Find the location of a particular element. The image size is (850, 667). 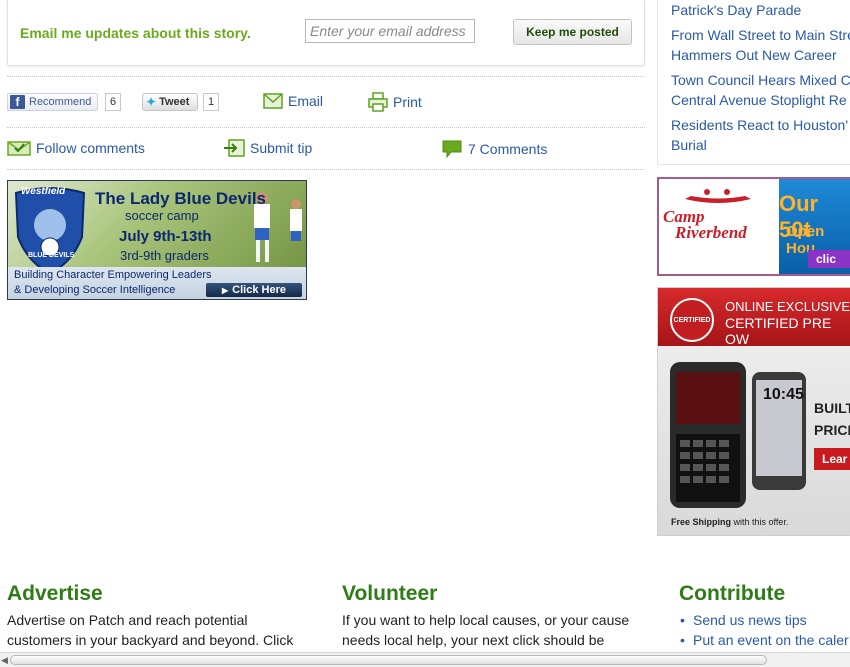

ad-tagline-1: Building Character Empowering Leaders is located at coordinates (113, 275).